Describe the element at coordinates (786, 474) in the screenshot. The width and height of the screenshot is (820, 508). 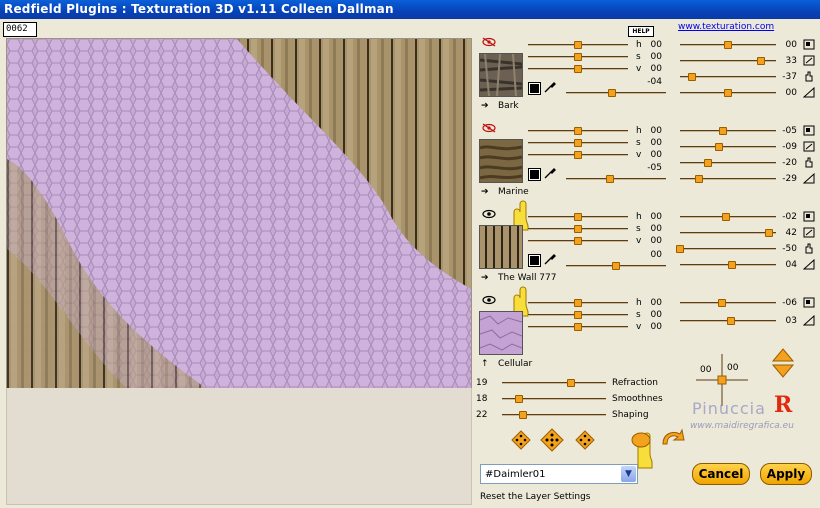
I see `apply-button: Apply` at that location.